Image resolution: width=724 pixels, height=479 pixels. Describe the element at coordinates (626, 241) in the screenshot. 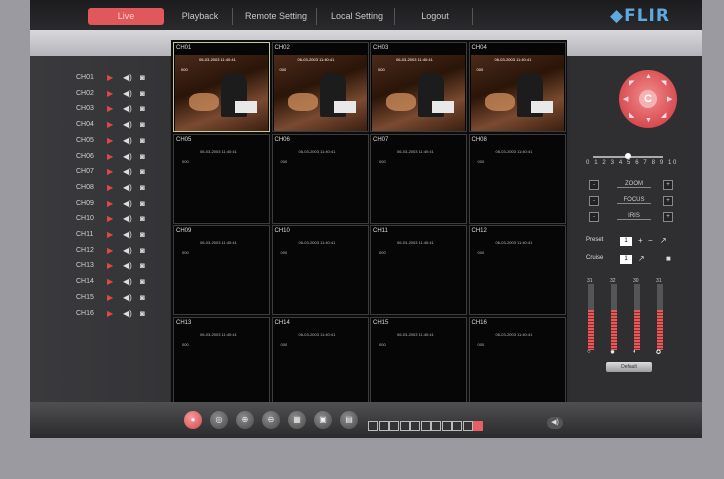

I see `preset-input: 1` at that location.